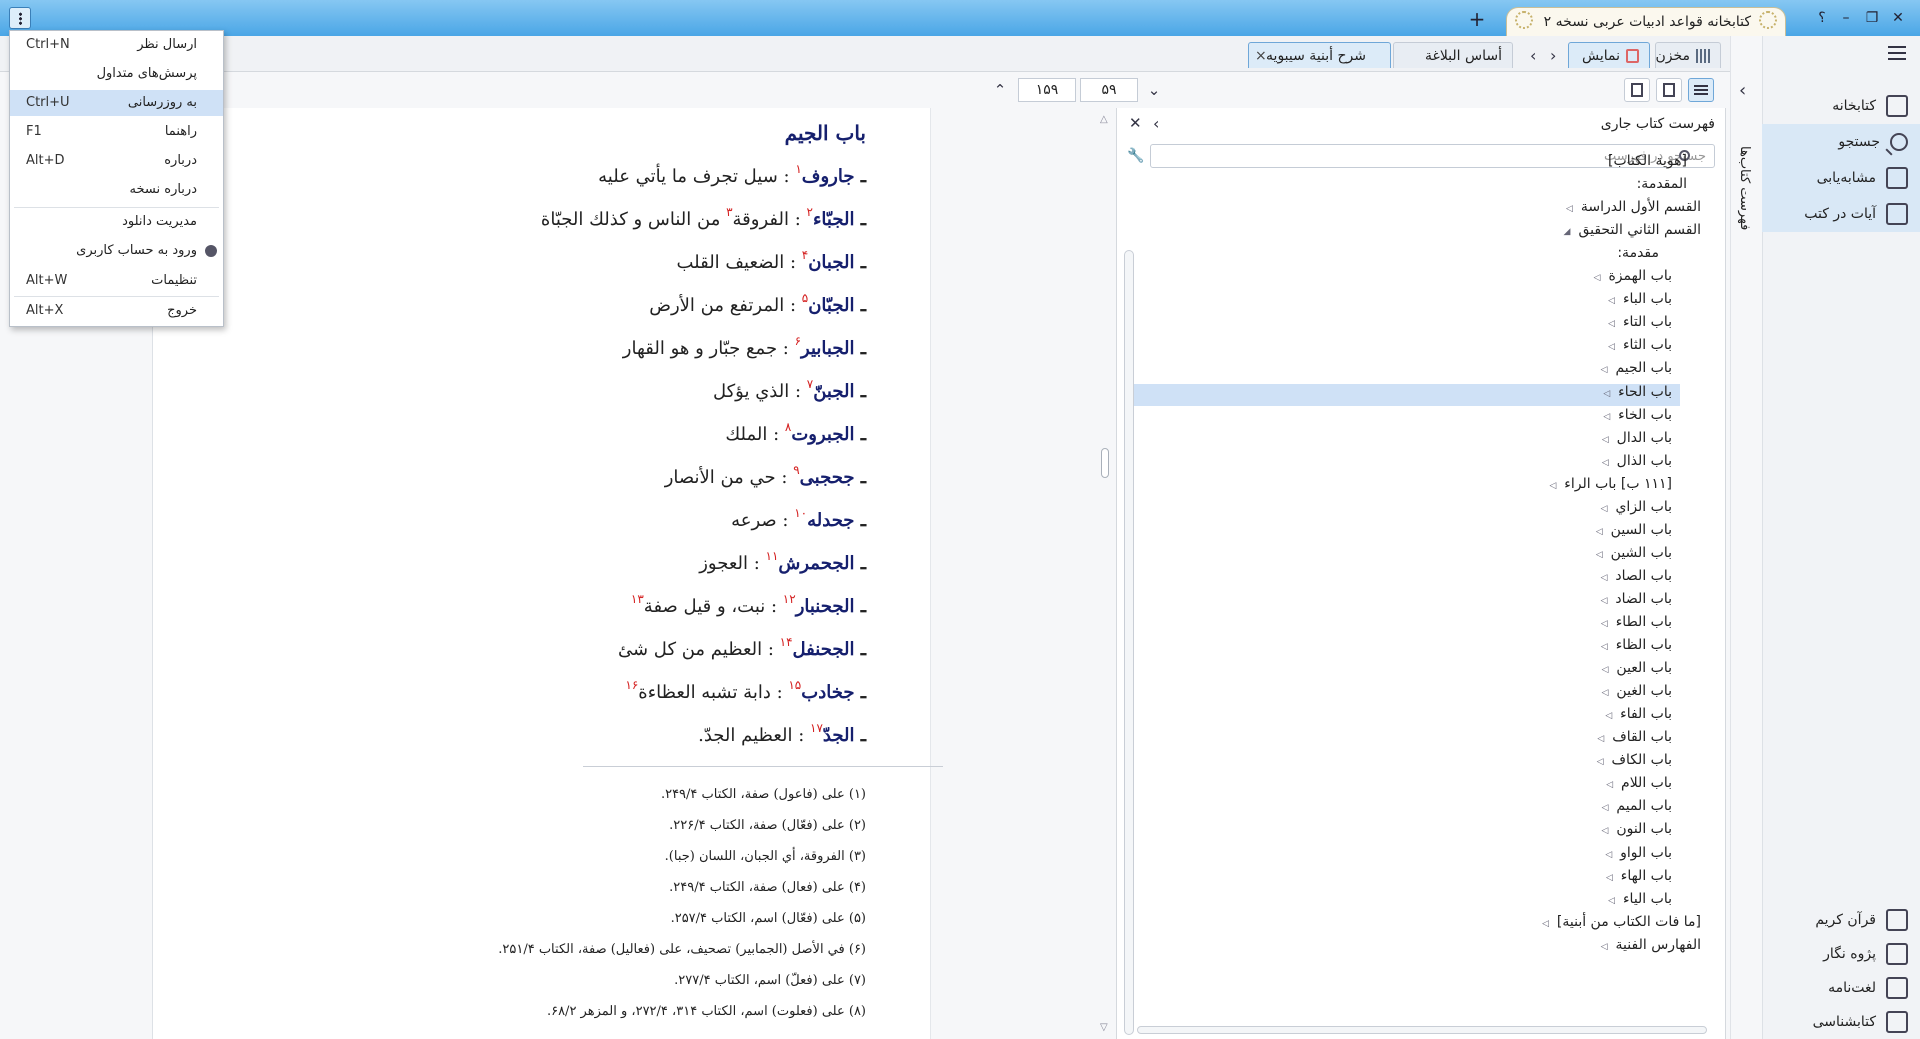 This screenshot has height=1039, width=1920. What do you see at coordinates (1104, 1027) in the screenshot?
I see `scroll-down-icon: ▽` at bounding box center [1104, 1027].